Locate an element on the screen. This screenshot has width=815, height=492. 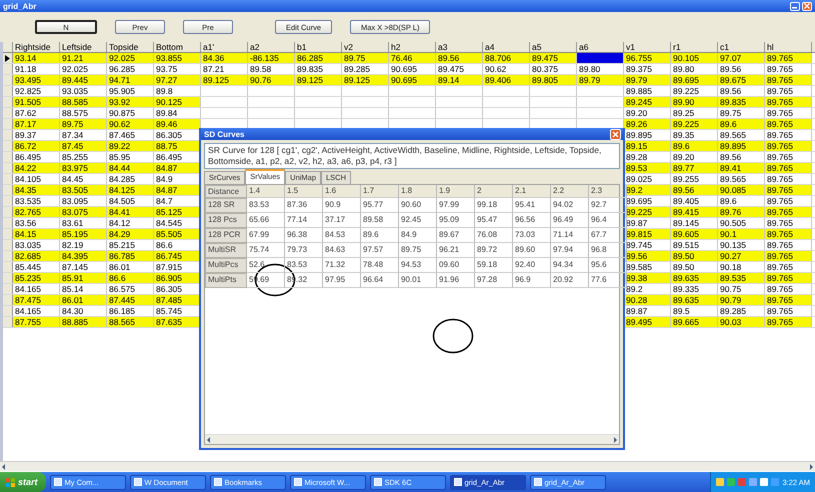
table-cell: 89.535 is located at coordinates (741, 278).